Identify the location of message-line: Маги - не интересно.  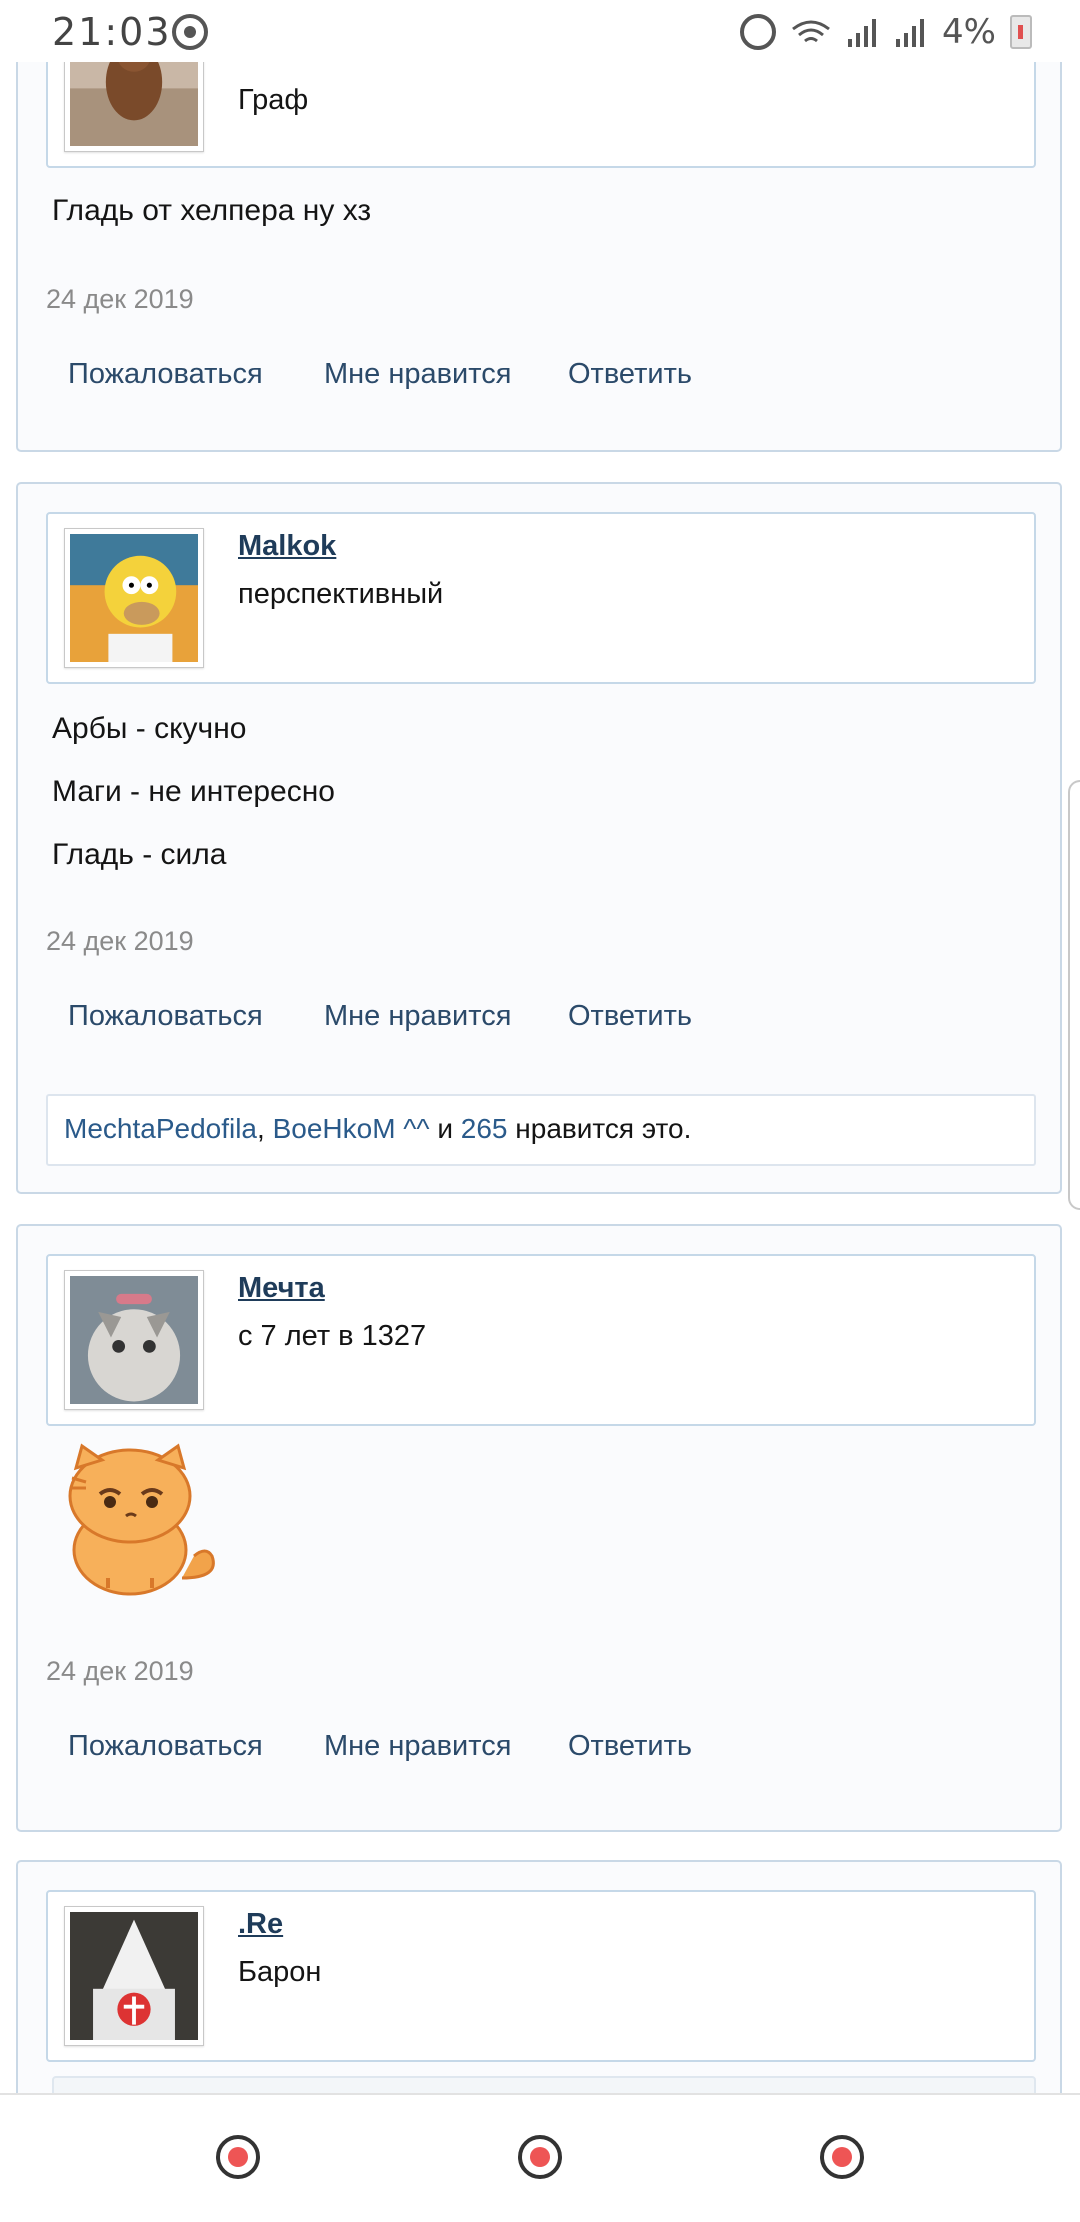
(193, 791).